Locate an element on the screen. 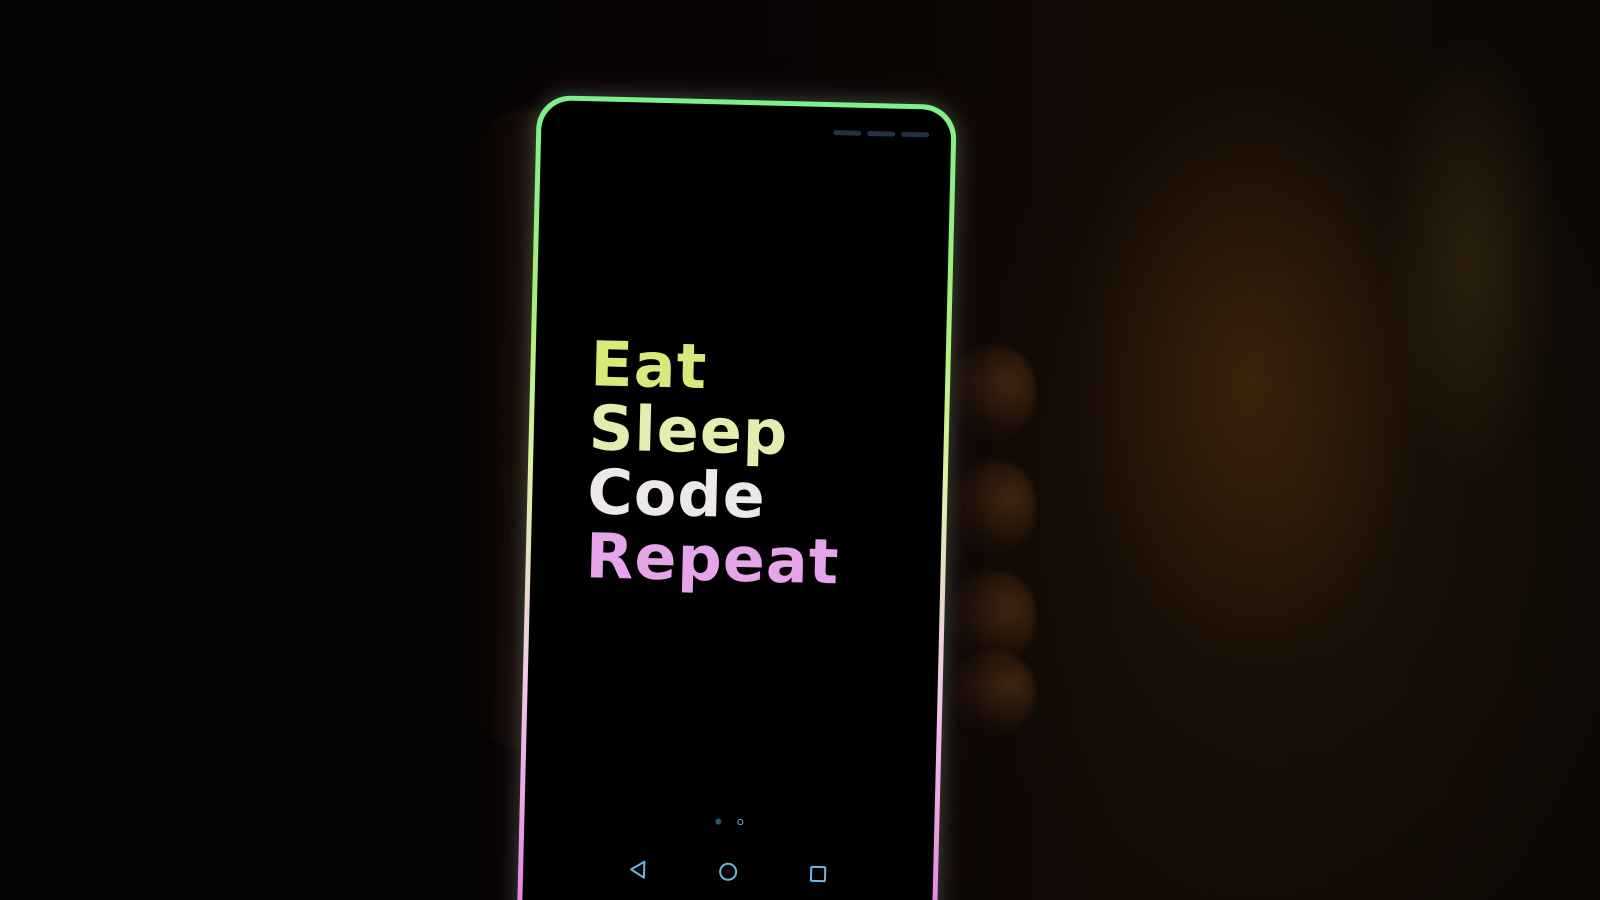 This screenshot has height=900, width=1600. page-indicator is located at coordinates (729, 822).